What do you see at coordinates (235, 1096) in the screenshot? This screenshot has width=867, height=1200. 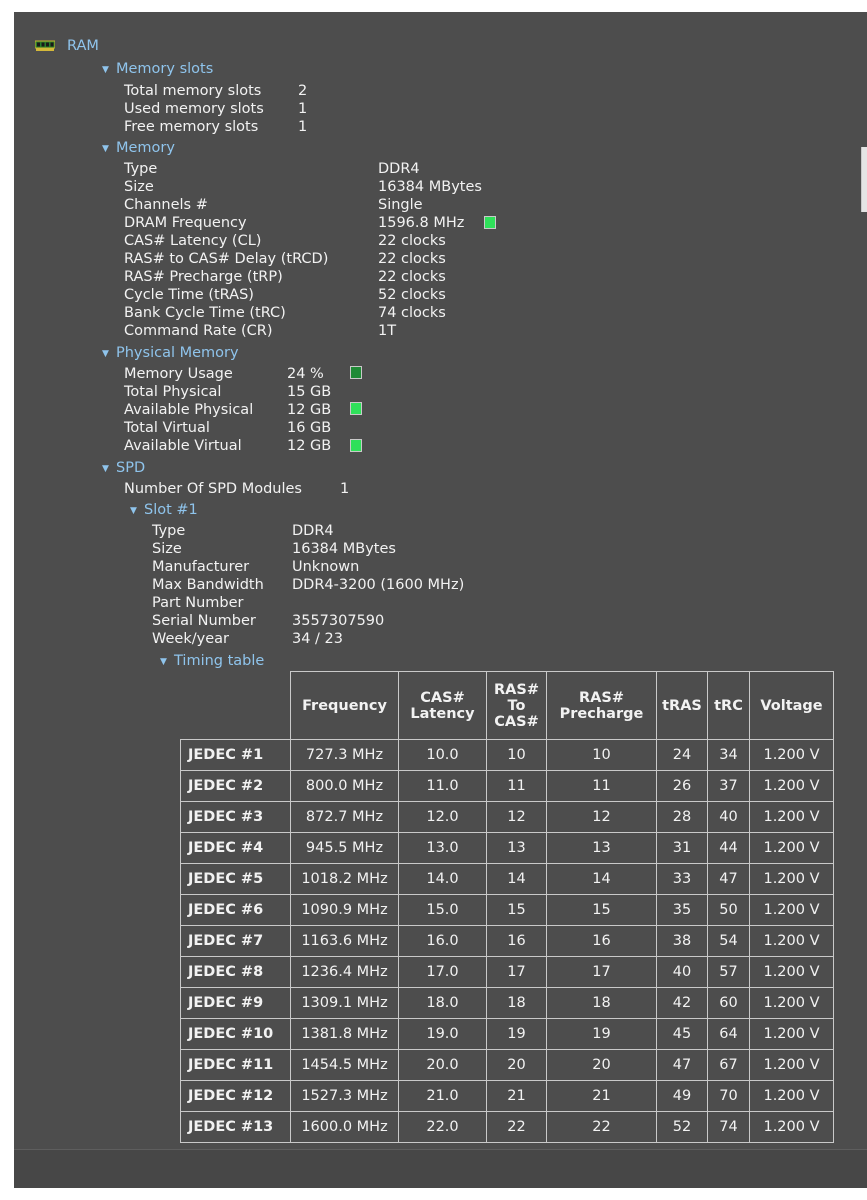 I see `row-header: JEDEC #12` at bounding box center [235, 1096].